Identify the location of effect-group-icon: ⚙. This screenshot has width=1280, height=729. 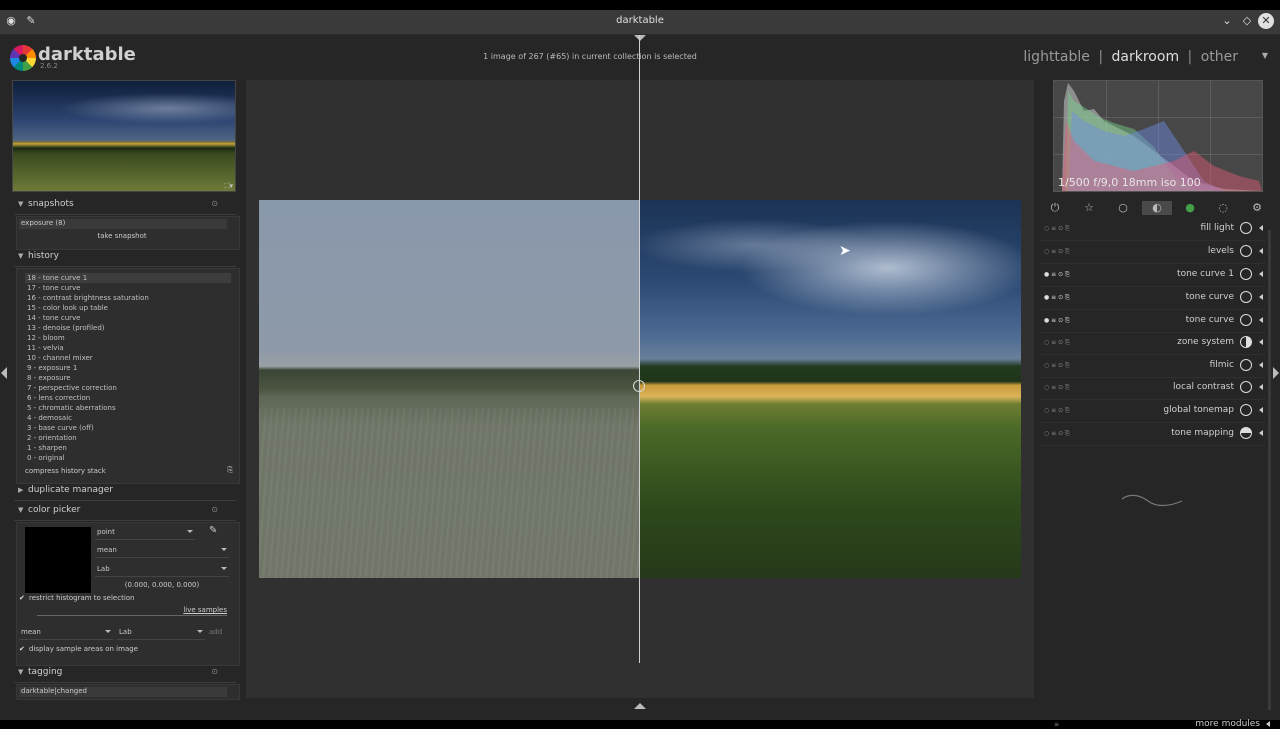
(1257, 208).